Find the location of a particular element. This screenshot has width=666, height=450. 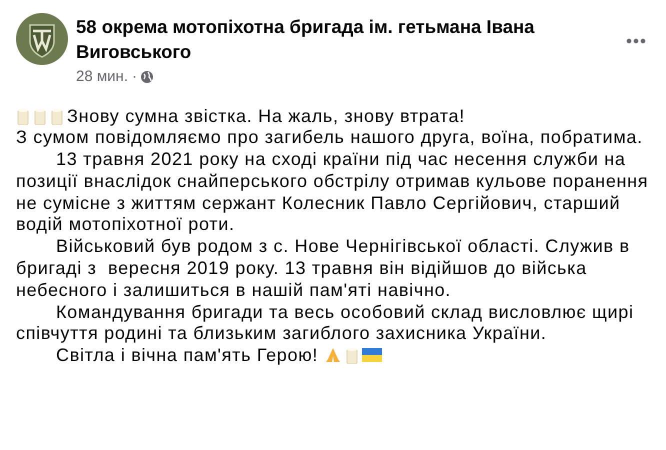

post-paragraph: Військовий був родом з с. Нове Чернігівської області. Служив в бригаді з вересня 2019 року. 13 травня він відійшов до війська небесного і залишиться в нашій пам'яті навічно. is located at coordinates (323, 268).